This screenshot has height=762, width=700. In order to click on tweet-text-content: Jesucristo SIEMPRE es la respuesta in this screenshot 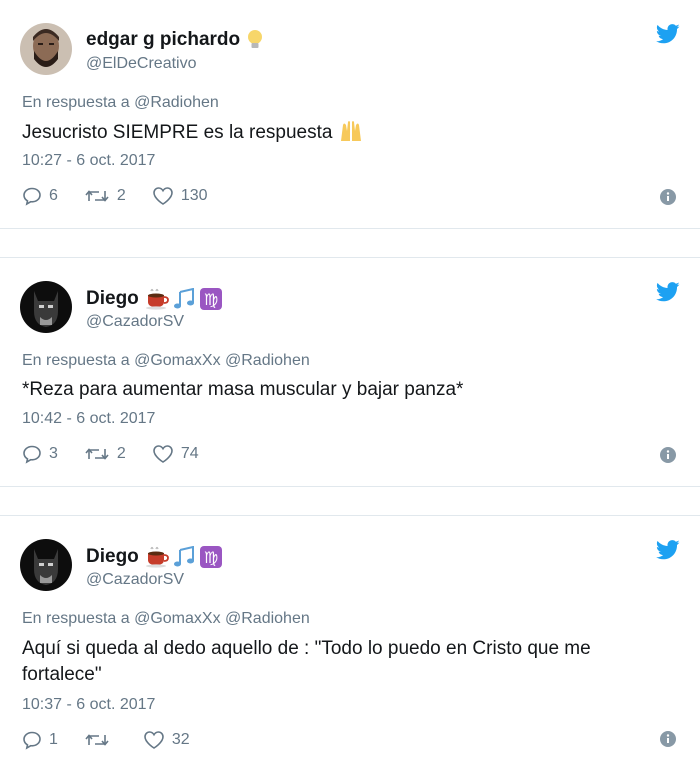, I will do `click(177, 132)`.